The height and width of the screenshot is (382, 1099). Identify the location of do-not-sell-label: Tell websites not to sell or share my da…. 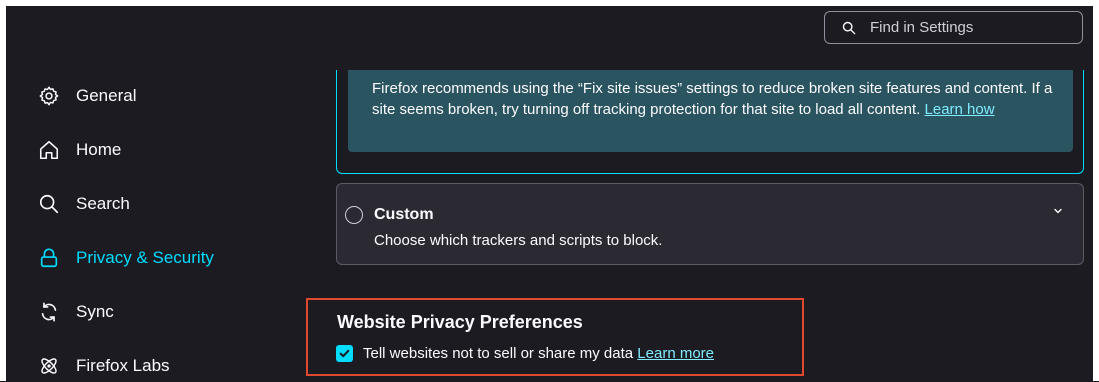
(539, 353).